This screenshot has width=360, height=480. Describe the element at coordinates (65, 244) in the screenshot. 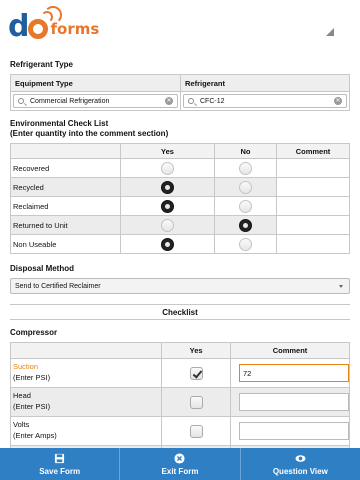

I see `env-row-label: Non Useable` at that location.